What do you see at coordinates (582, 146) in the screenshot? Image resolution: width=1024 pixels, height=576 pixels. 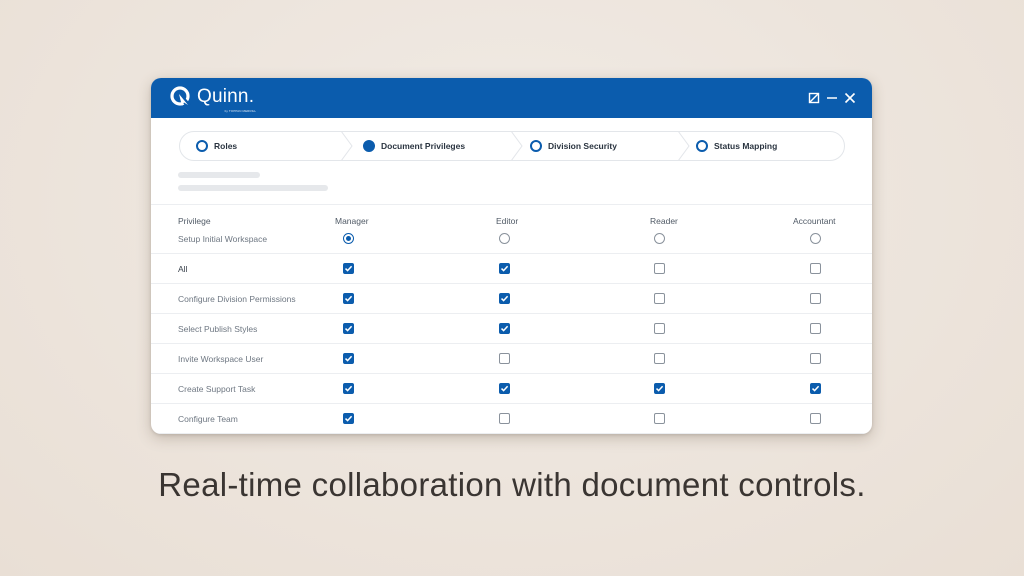 I see `step-label: Division Security` at bounding box center [582, 146].